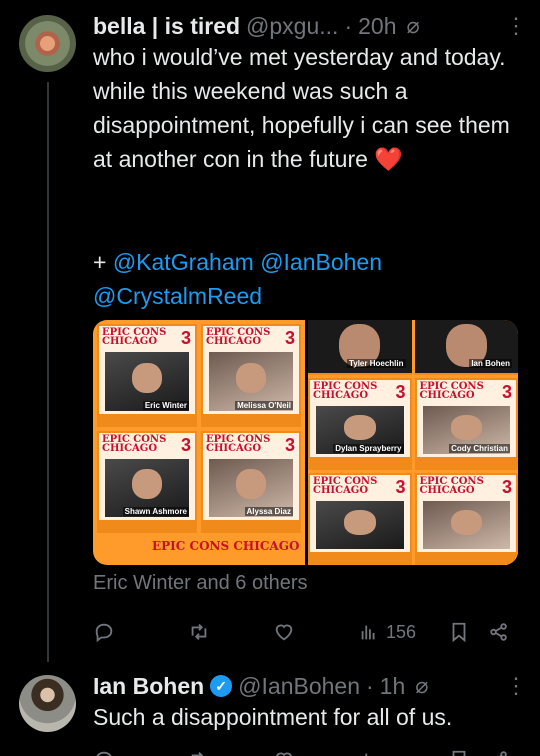 The image size is (540, 756). What do you see at coordinates (376, 363) in the screenshot?
I see `guest-name: Tyler Hoechlin` at bounding box center [376, 363].